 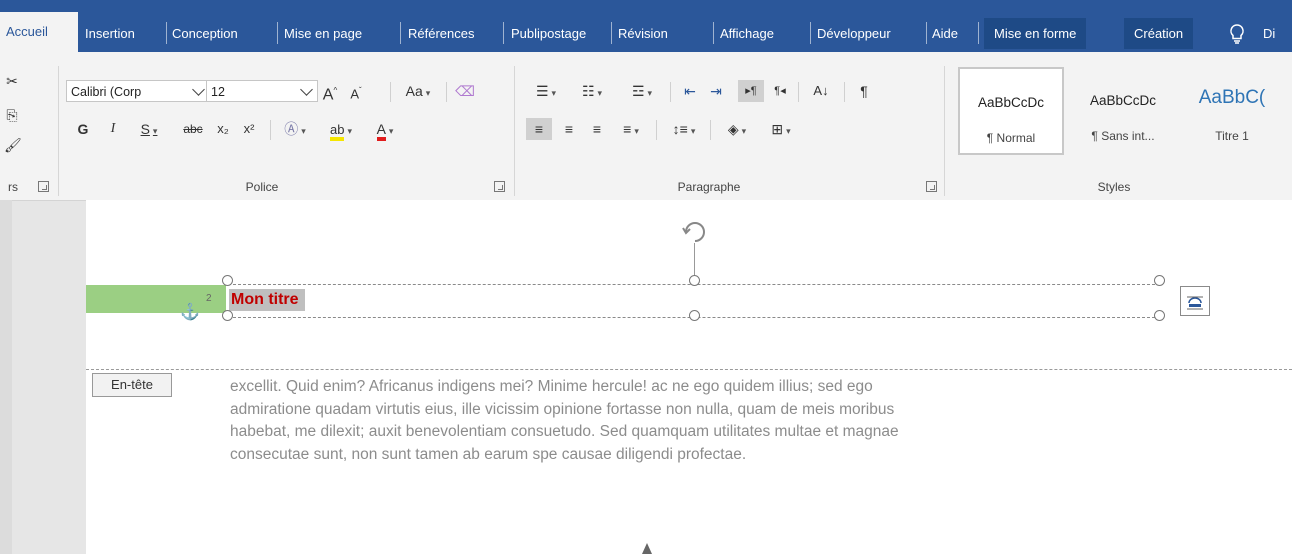 What do you see at coordinates (418, 91) in the screenshot?
I see `change-case-button: Aa` at bounding box center [418, 91].